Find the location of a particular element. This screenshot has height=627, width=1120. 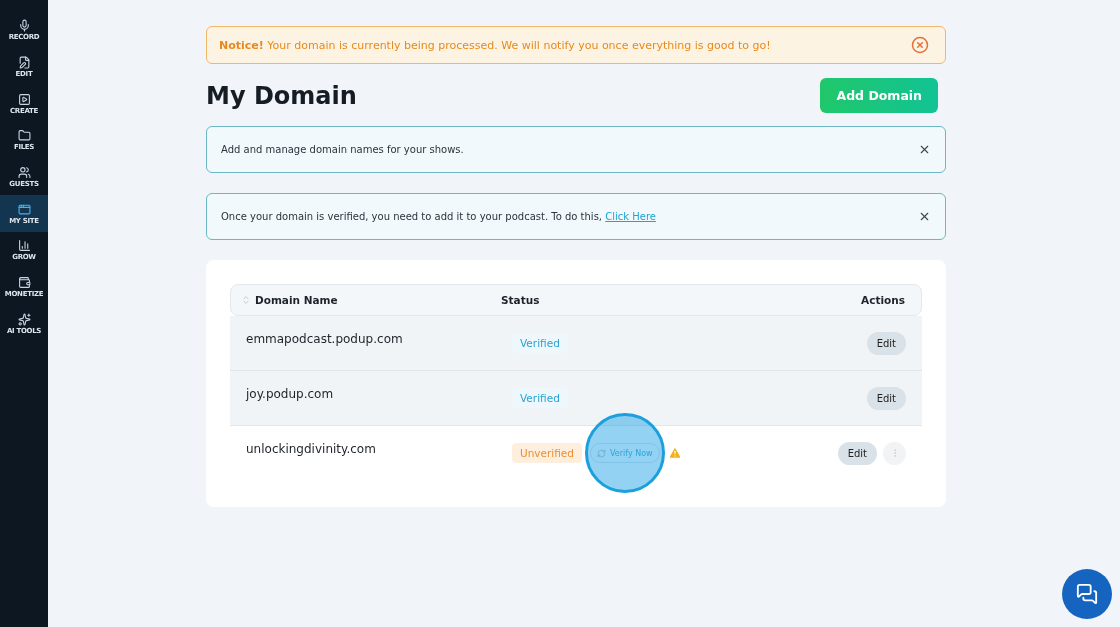

chat-bubbles-icon is located at coordinates (1087, 594).